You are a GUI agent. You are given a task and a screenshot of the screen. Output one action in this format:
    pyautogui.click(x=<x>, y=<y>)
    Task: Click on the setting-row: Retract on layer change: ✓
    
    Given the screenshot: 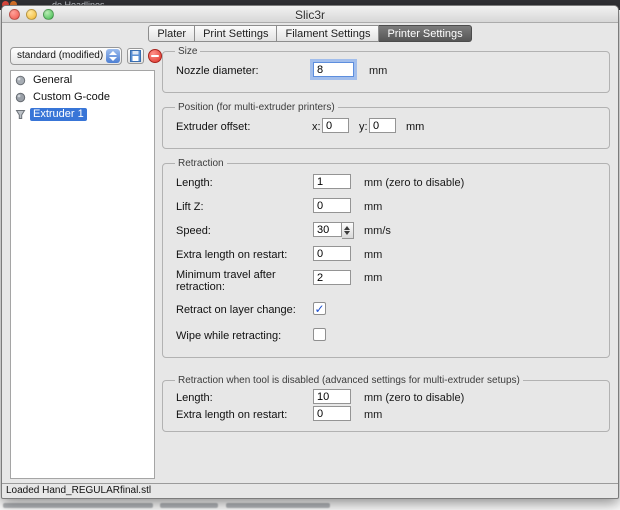 What is the action you would take?
    pyautogui.click(x=386, y=313)
    